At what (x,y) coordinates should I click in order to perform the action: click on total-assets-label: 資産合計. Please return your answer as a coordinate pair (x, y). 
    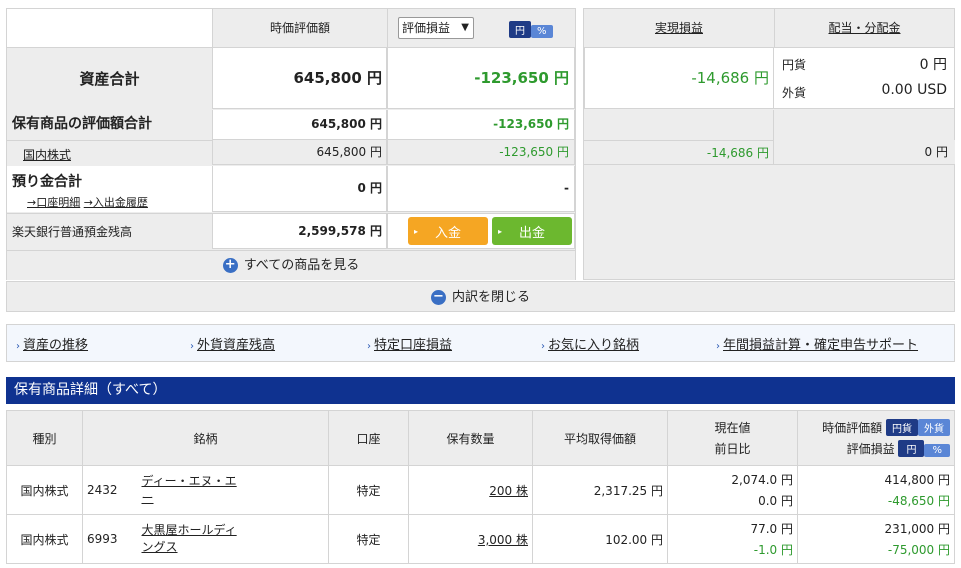
    Looking at the image, I should click on (109, 79).